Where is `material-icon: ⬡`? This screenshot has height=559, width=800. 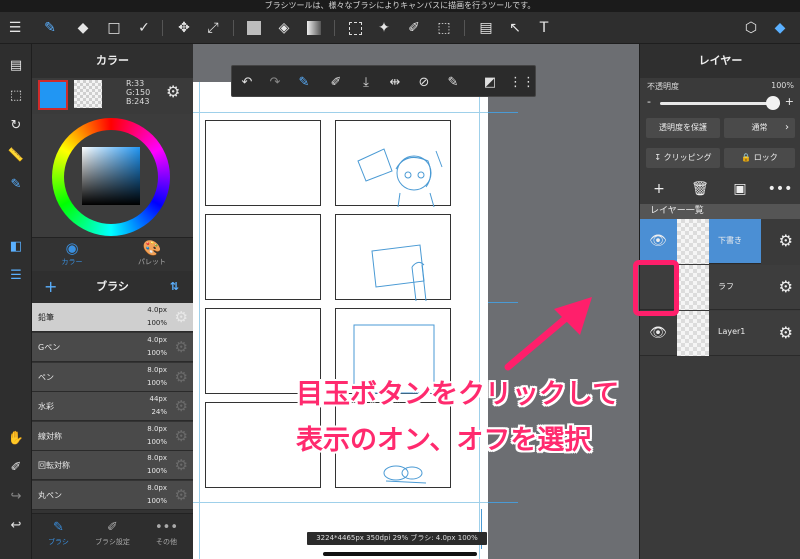
material-icon: ⬡ is located at coordinates (751, 28).